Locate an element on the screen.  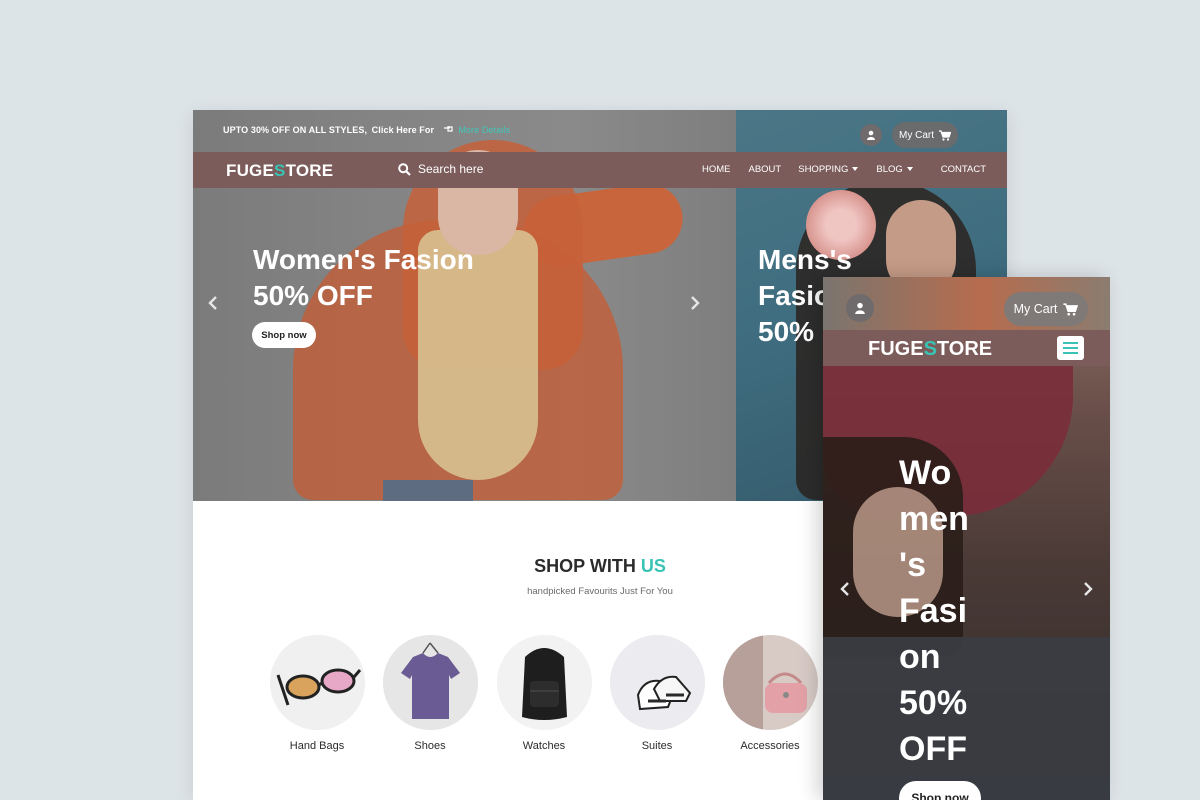
mobile-site-logo: FUGESTORE is located at coordinates (930, 349).